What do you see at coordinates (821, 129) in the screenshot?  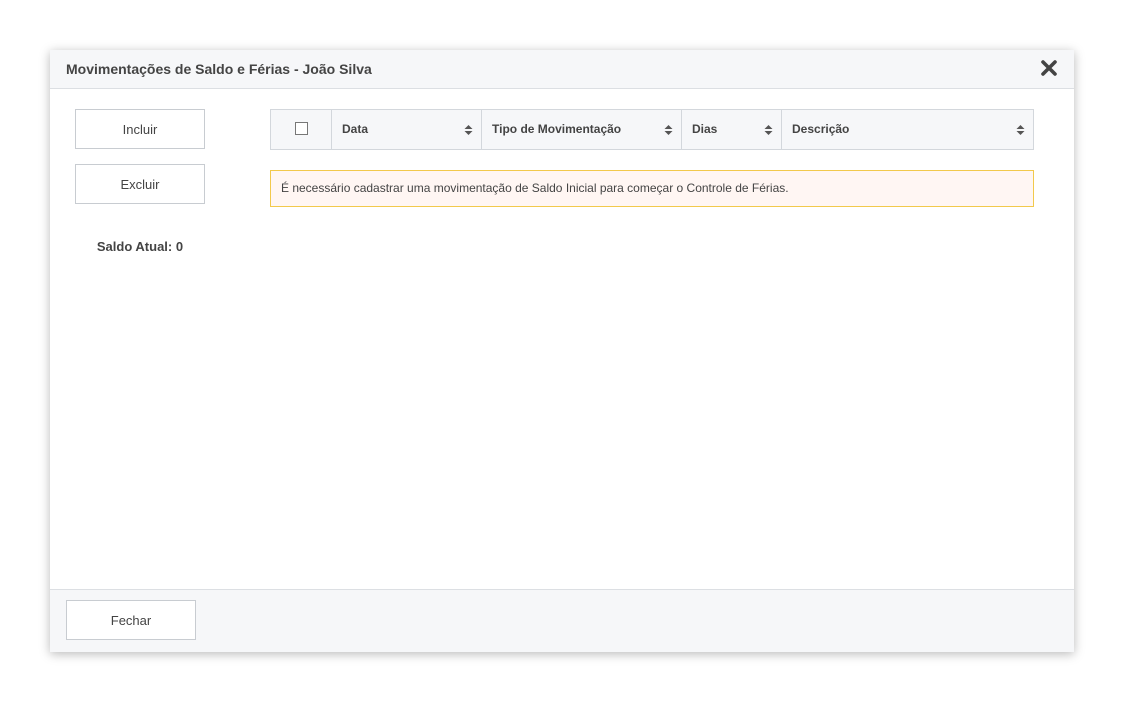 I see `column-header-label: Descrição` at bounding box center [821, 129].